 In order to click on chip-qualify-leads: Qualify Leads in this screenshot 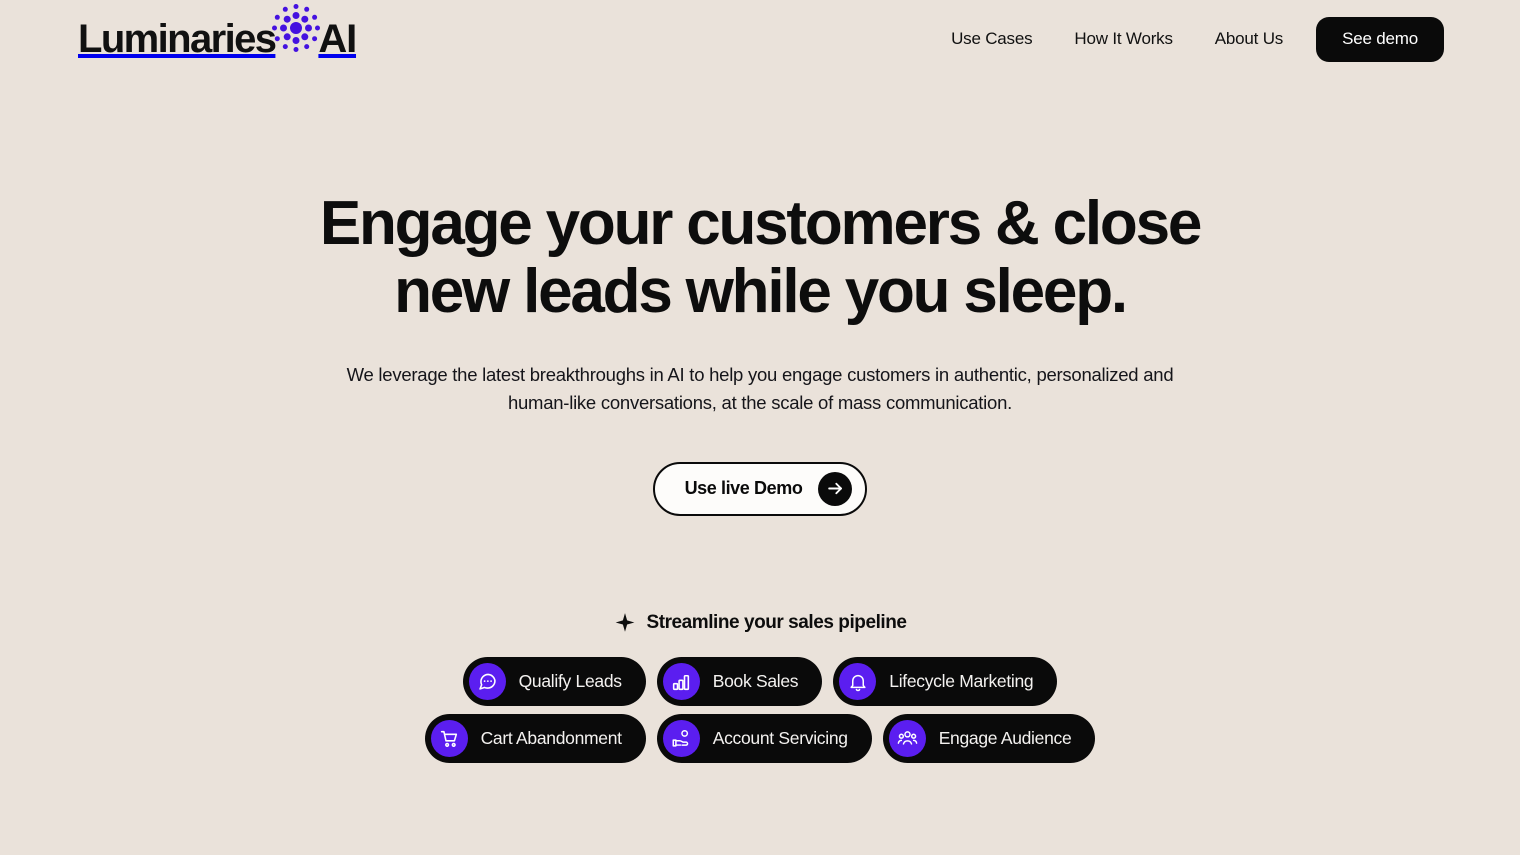, I will do `click(554, 681)`.